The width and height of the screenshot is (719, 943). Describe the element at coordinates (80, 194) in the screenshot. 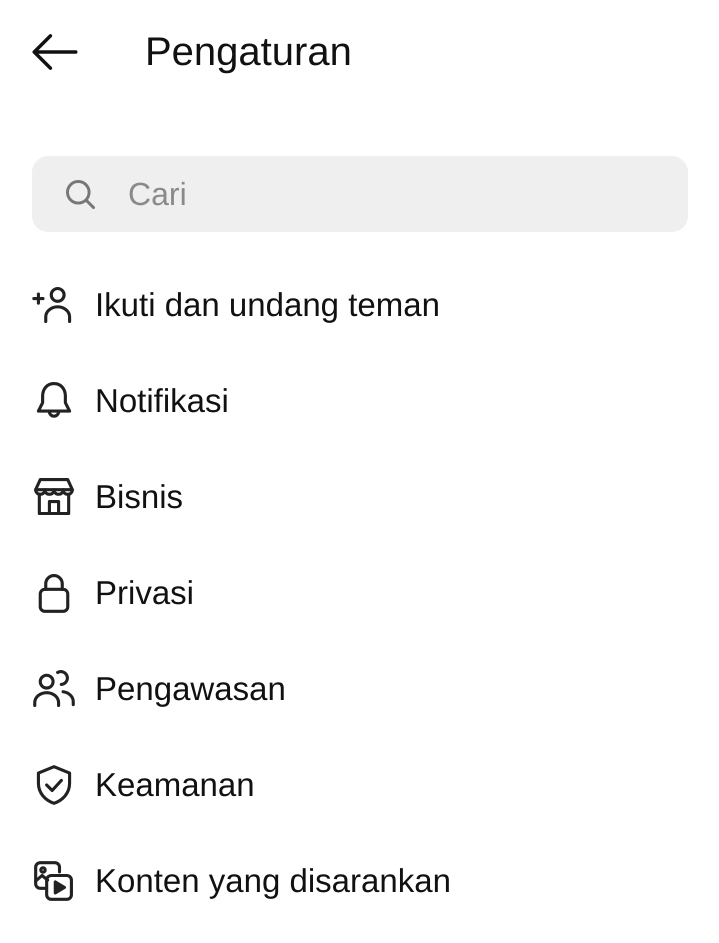

I see `search-icon` at that location.